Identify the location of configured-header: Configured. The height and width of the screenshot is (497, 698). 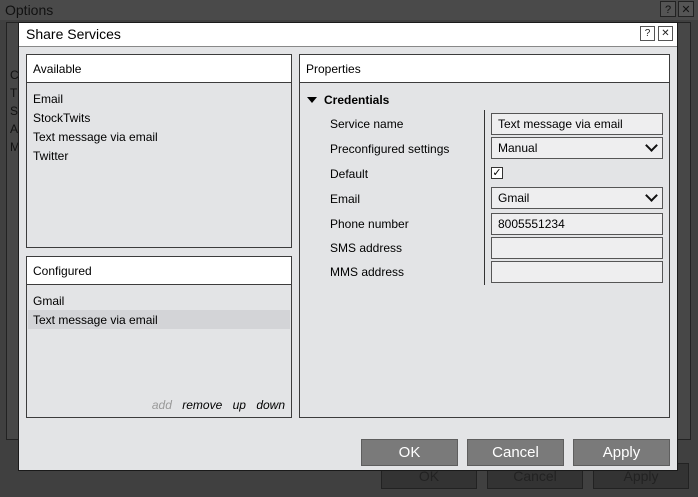
(159, 271).